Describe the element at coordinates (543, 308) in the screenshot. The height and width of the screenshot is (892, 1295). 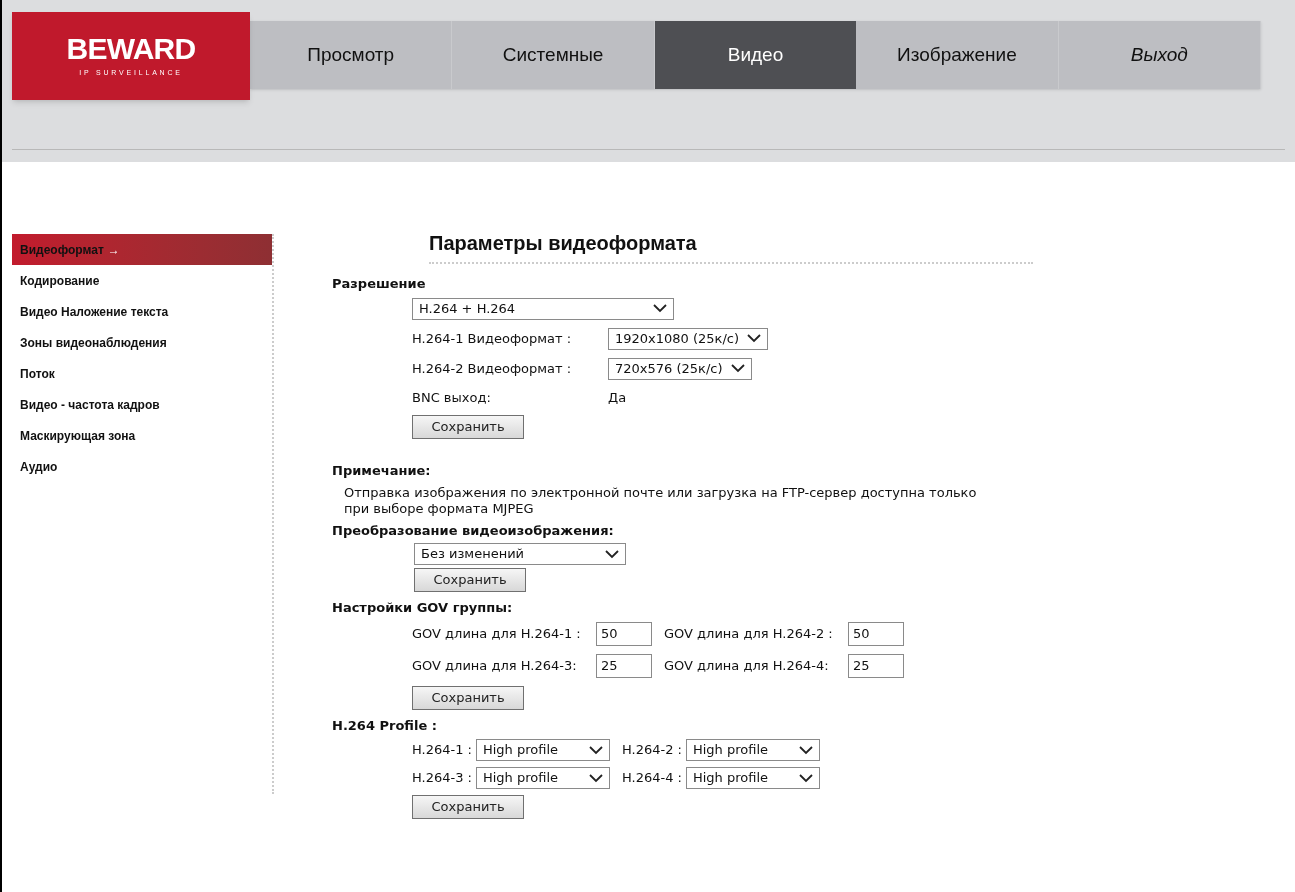
I see `dropdown: H.264 + H.264` at that location.